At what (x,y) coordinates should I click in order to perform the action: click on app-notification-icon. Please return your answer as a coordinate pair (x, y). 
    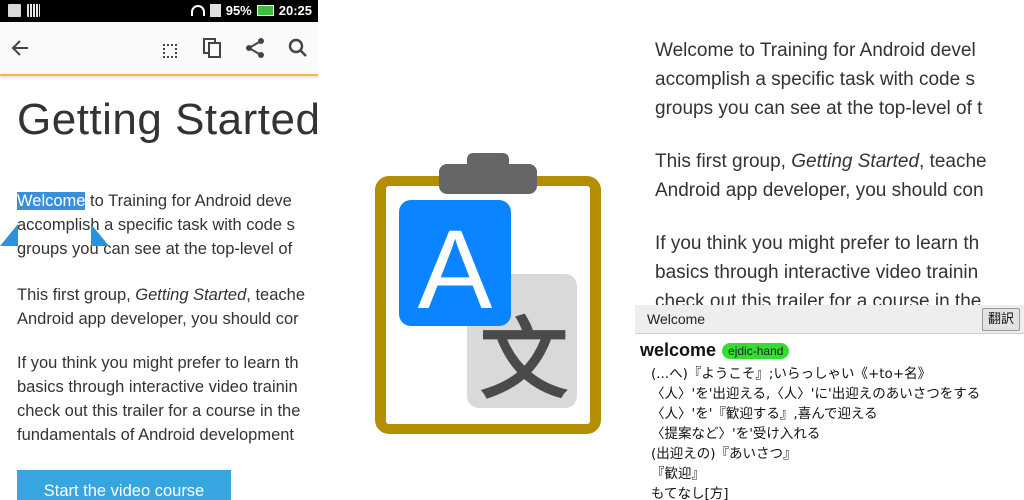
    Looking at the image, I should click on (14, 10).